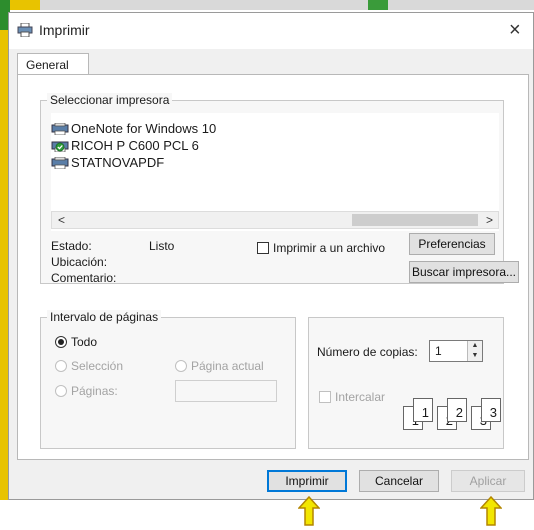 This screenshot has height=530, width=534. Describe the element at coordinates (307, 481) in the screenshot. I see `print-button: Imprimir` at that location.